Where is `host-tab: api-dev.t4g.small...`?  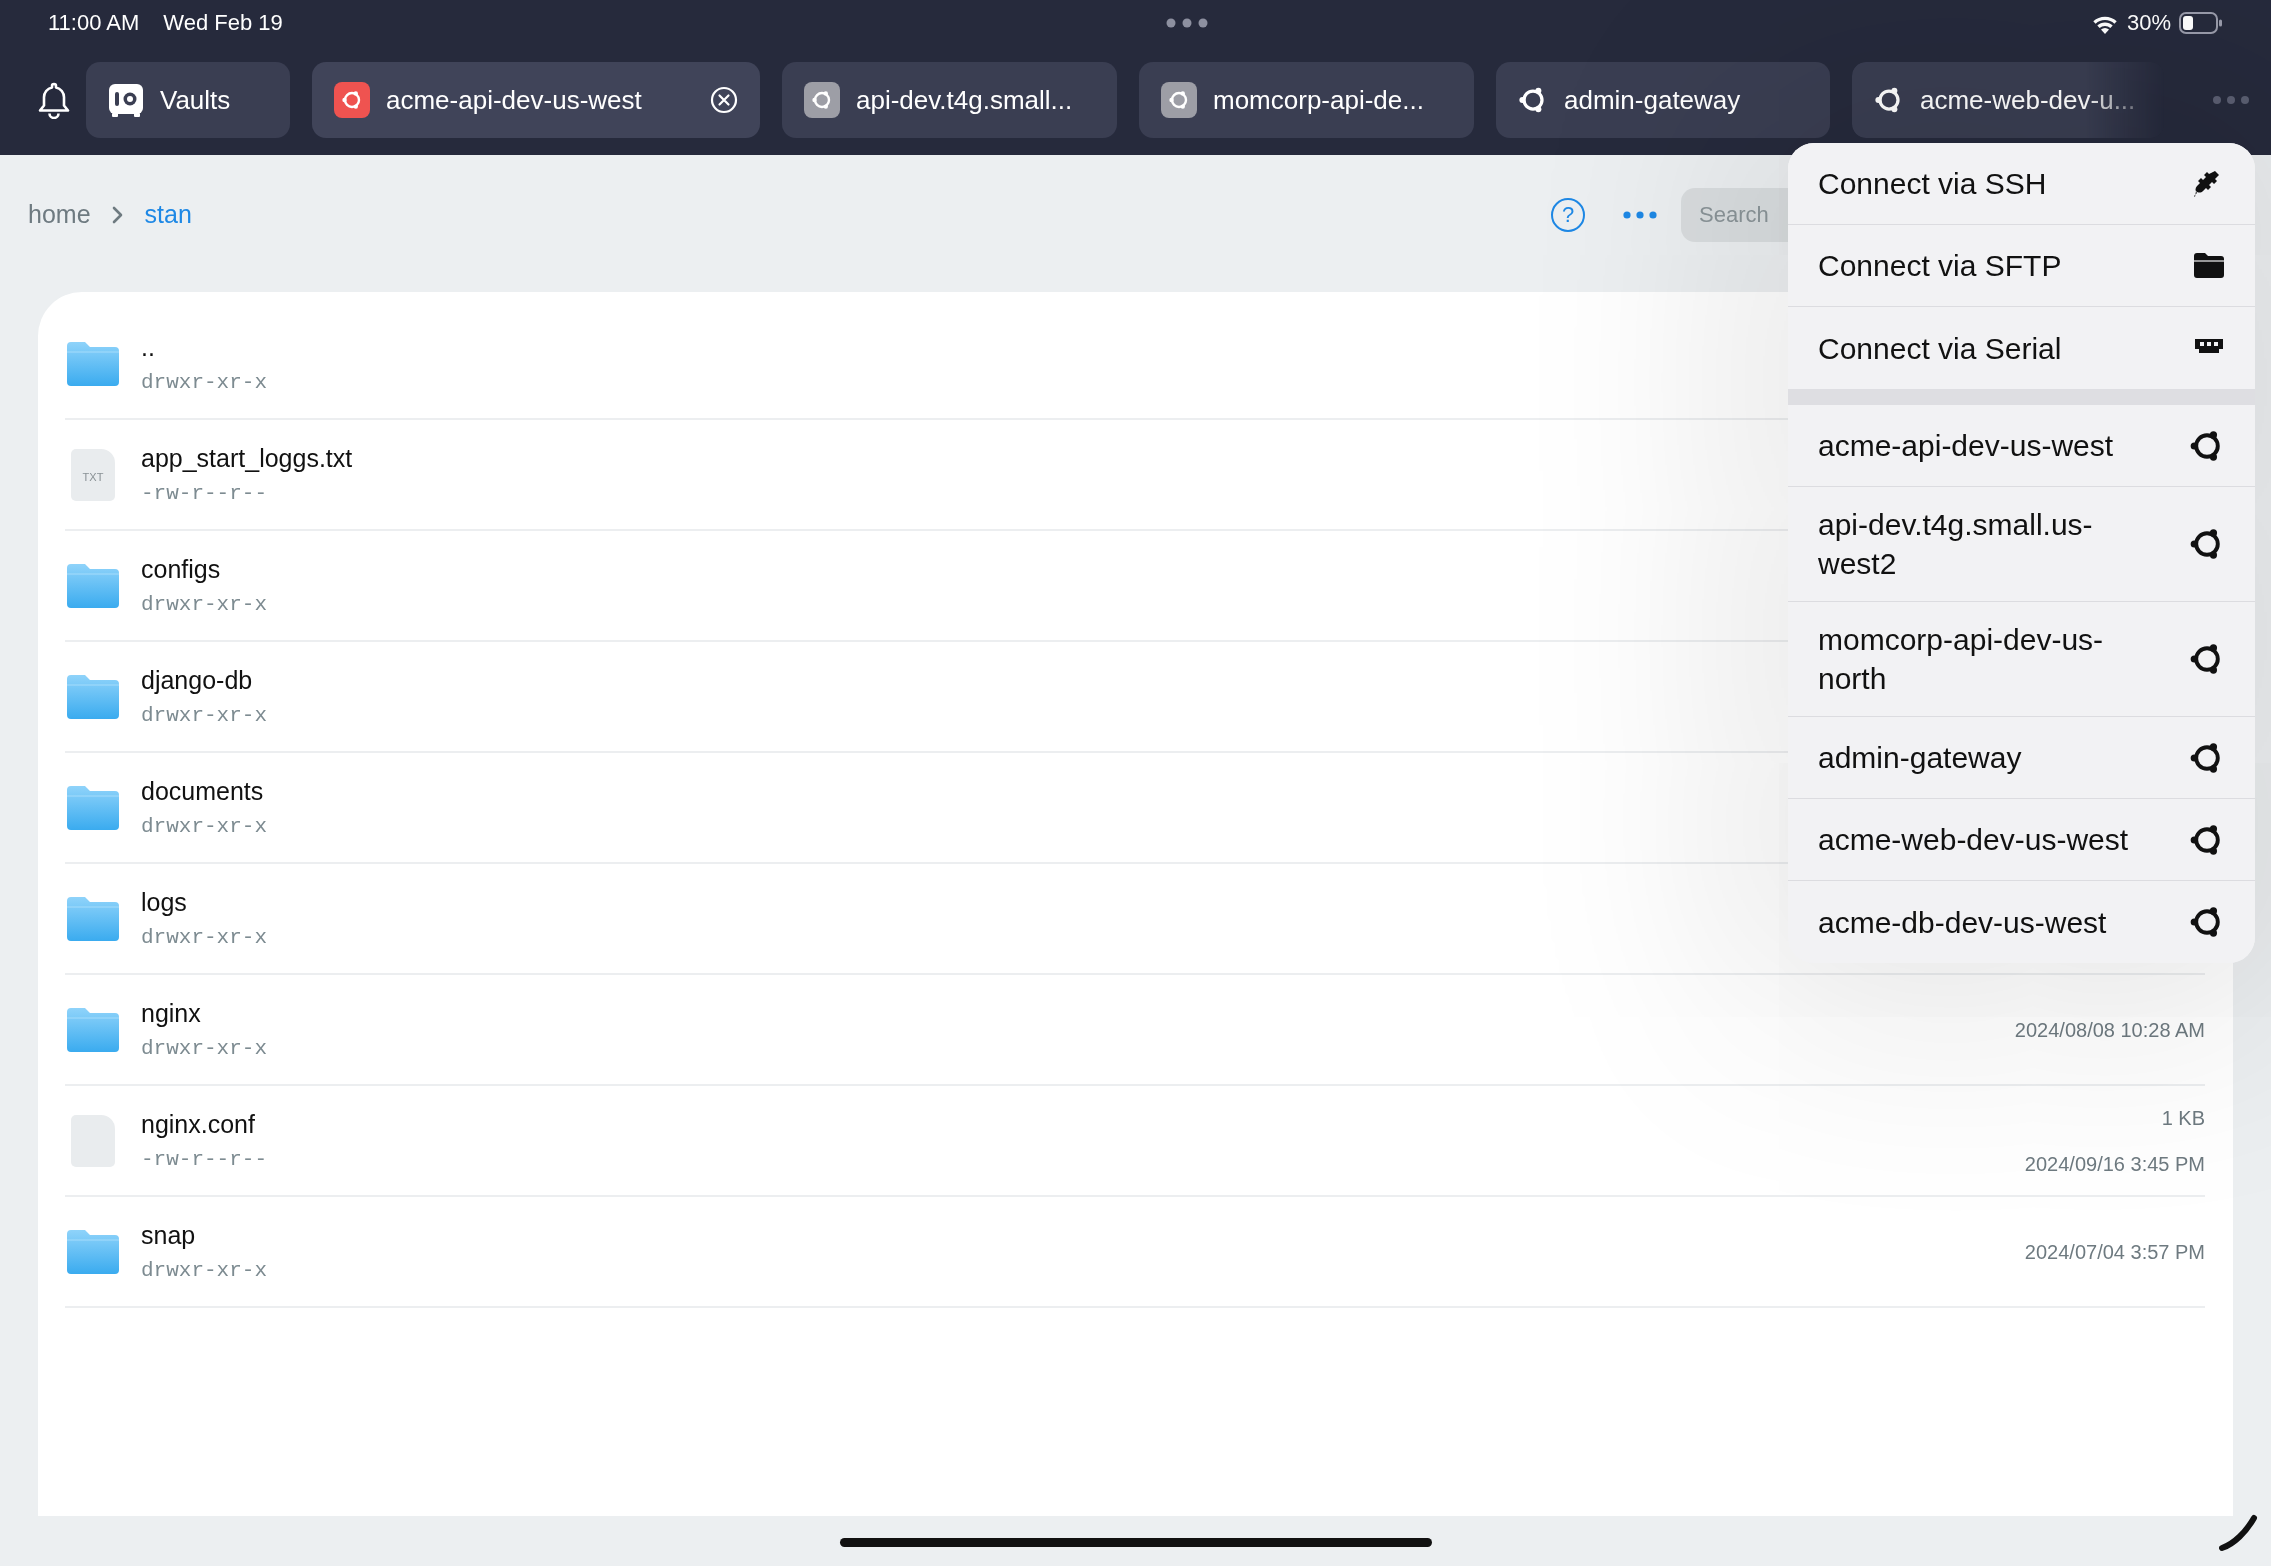 host-tab: api-dev.t4g.small... is located at coordinates (949, 100).